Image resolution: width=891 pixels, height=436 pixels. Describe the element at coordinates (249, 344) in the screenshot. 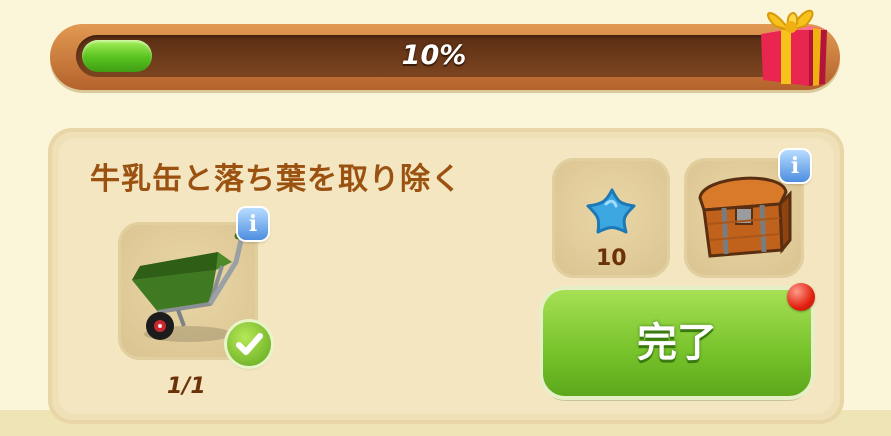

I see `check-icon` at that location.